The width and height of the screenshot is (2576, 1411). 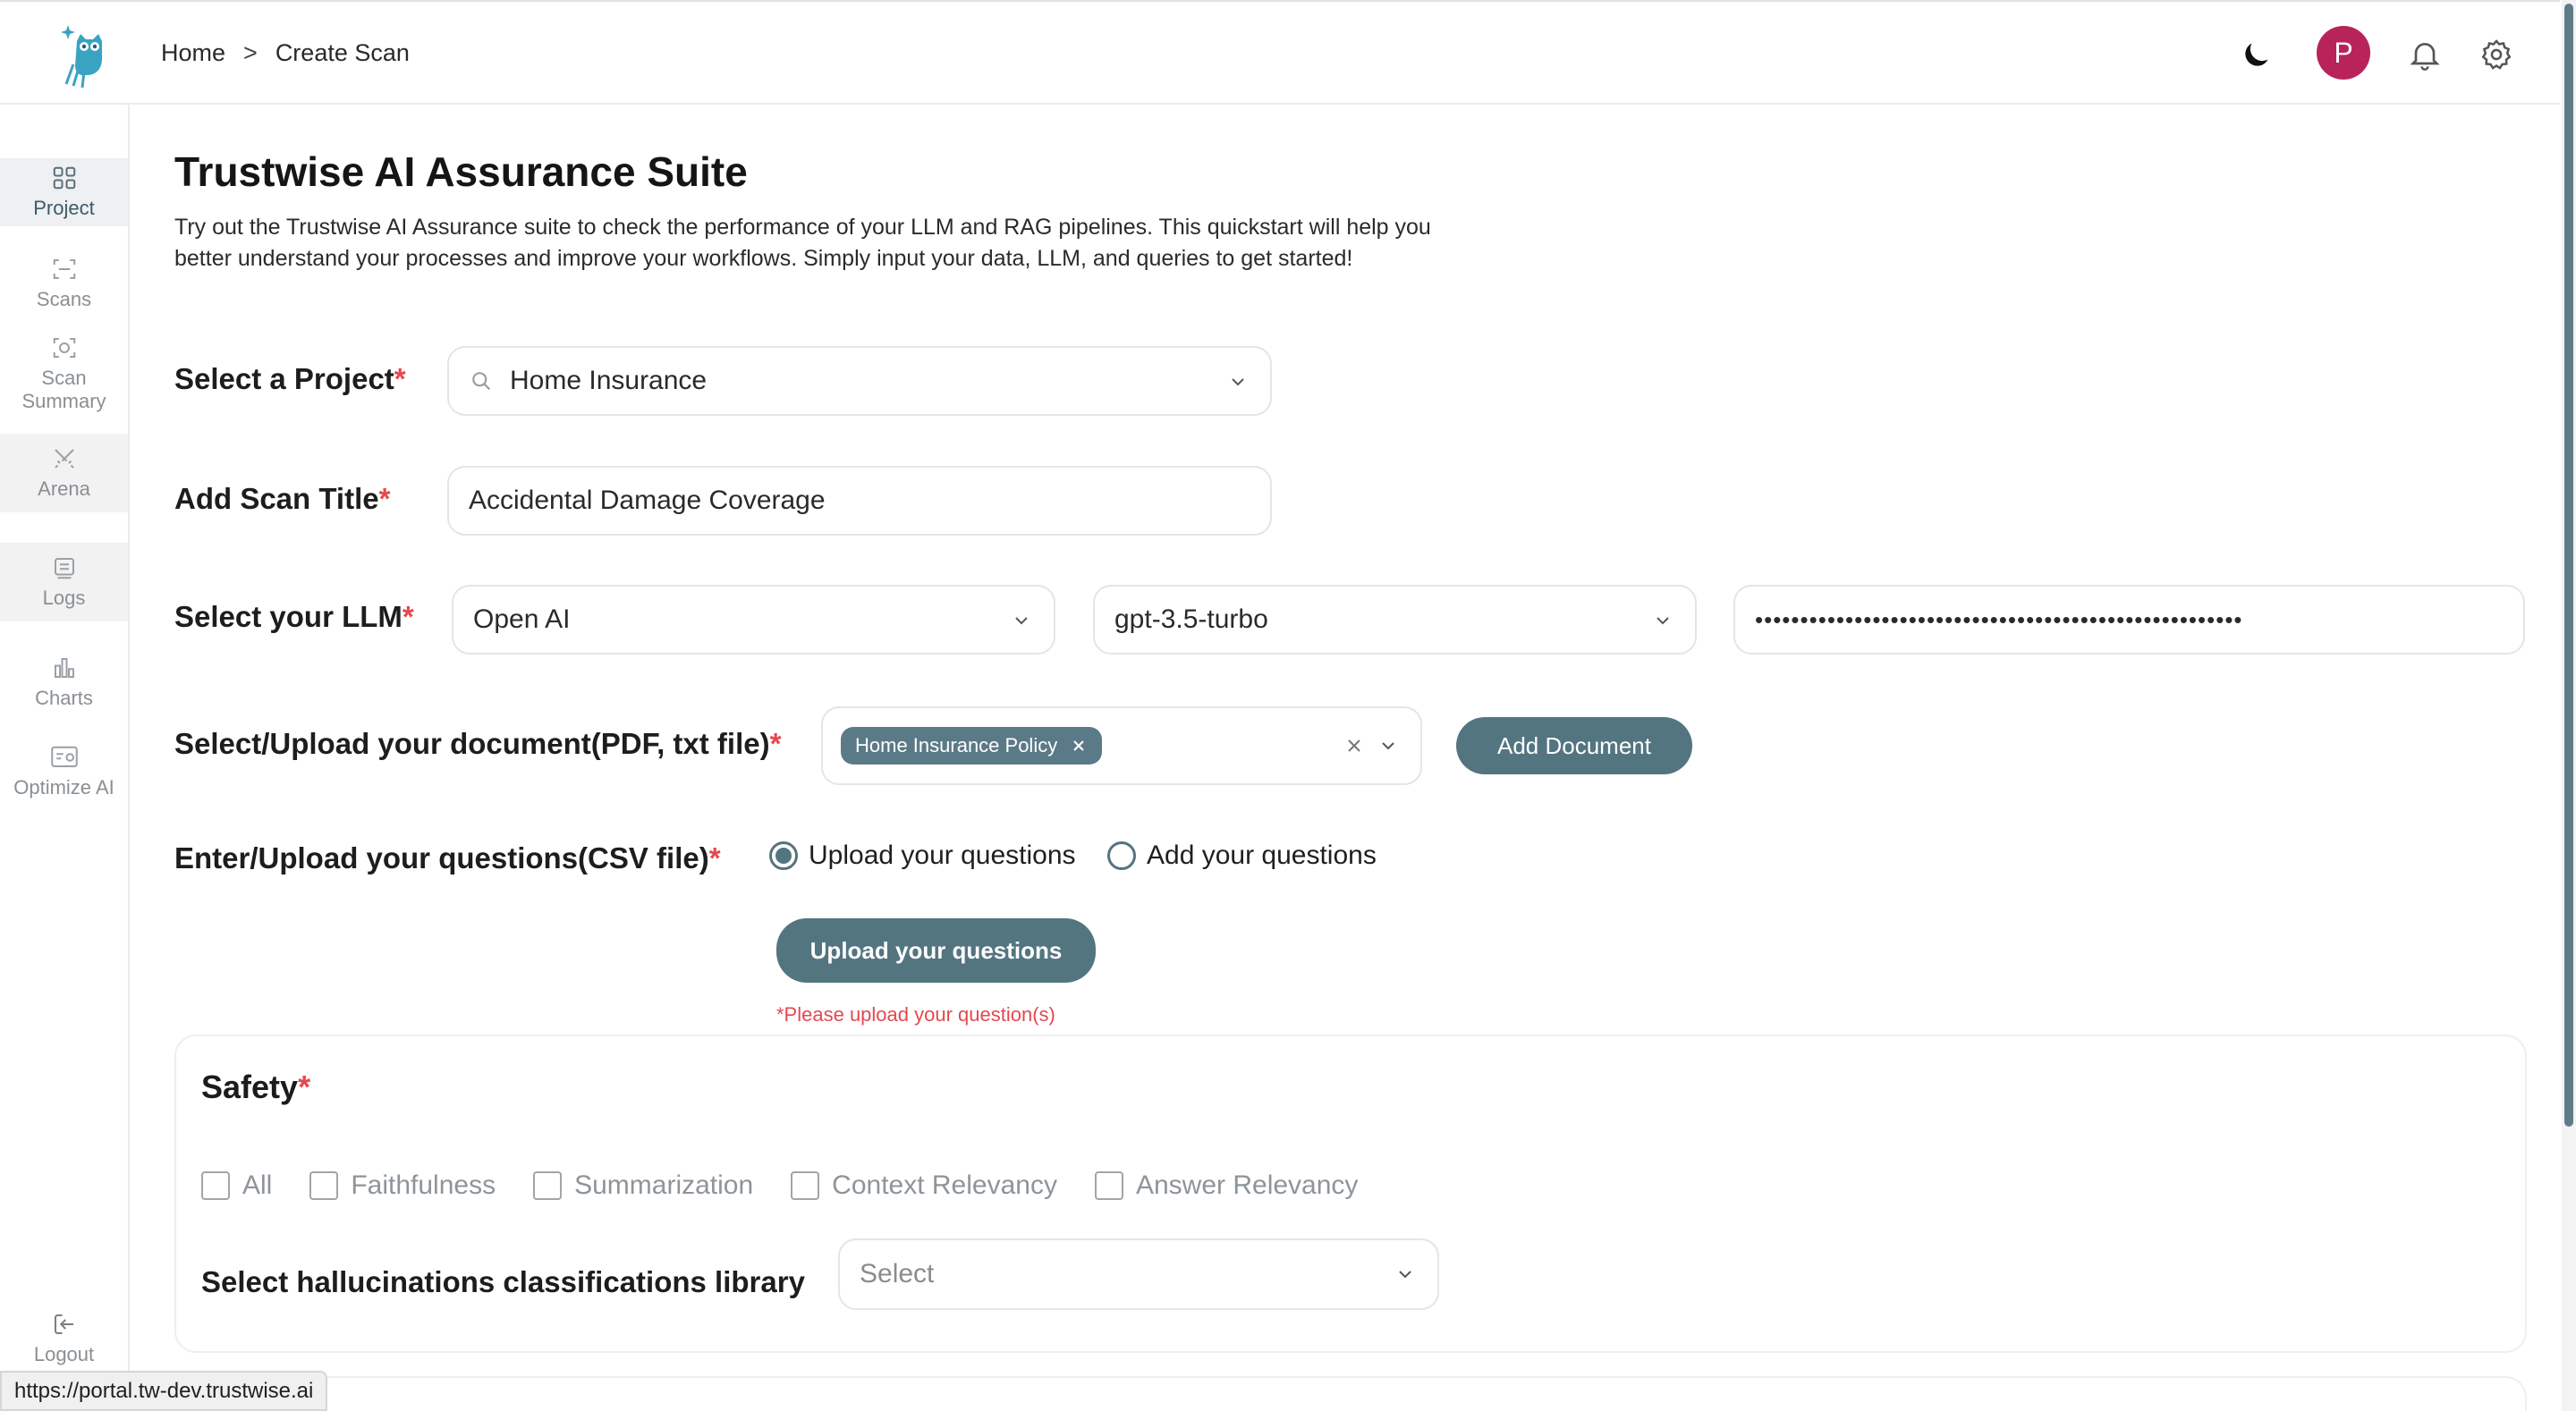 What do you see at coordinates (64, 192) in the screenshot?
I see `sidebar-item-project: Project` at bounding box center [64, 192].